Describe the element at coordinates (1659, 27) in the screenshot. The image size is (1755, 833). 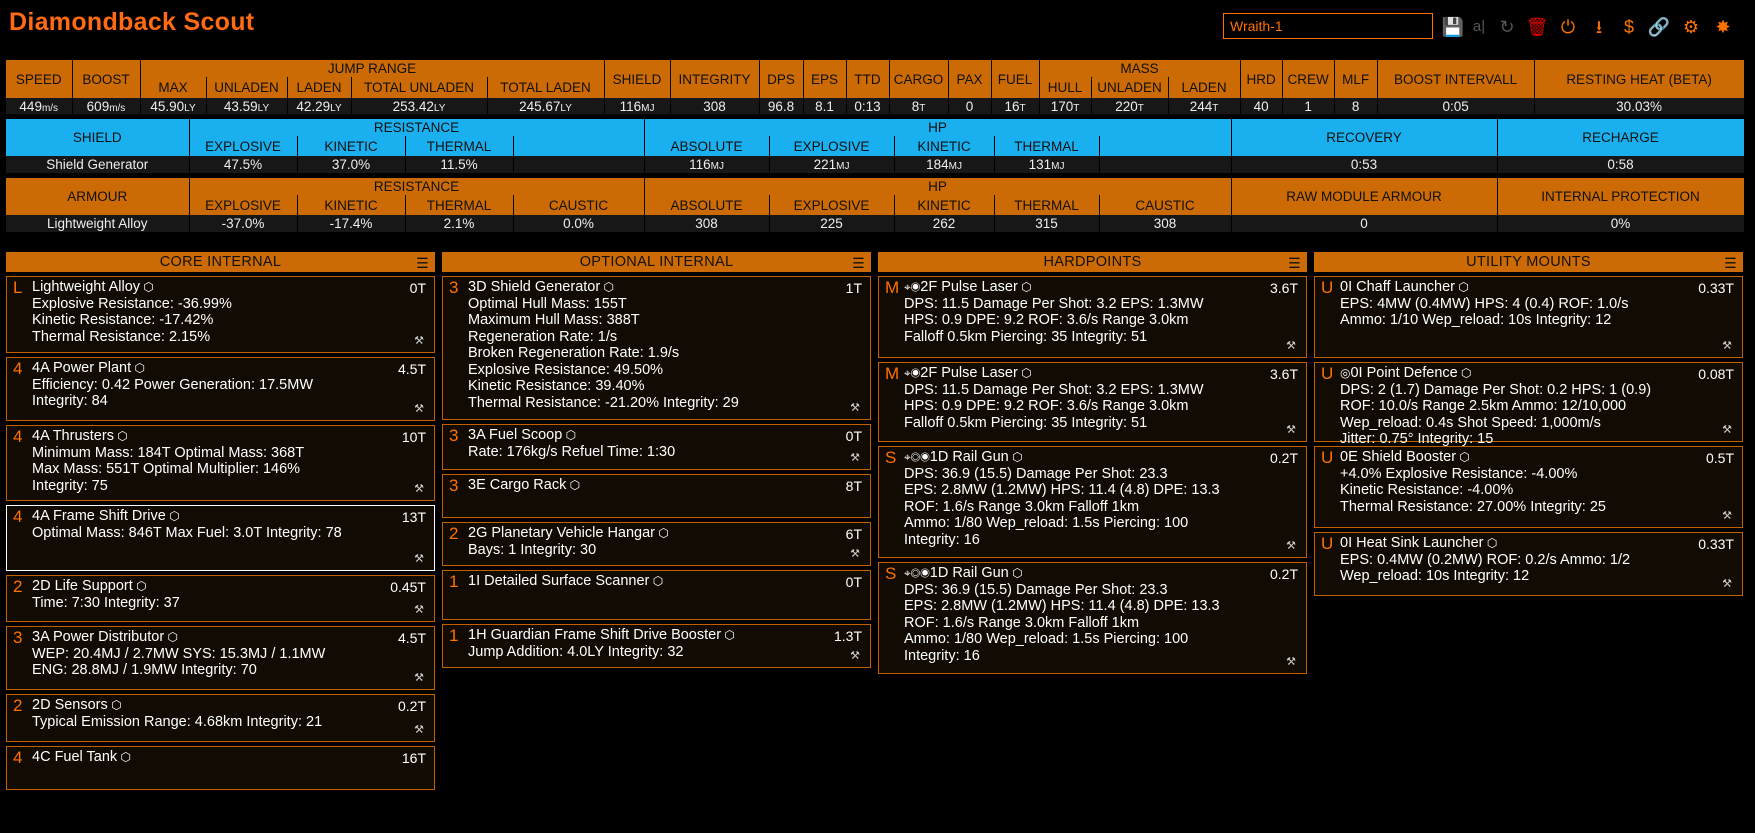
I see `link-icon: 🔗` at that location.